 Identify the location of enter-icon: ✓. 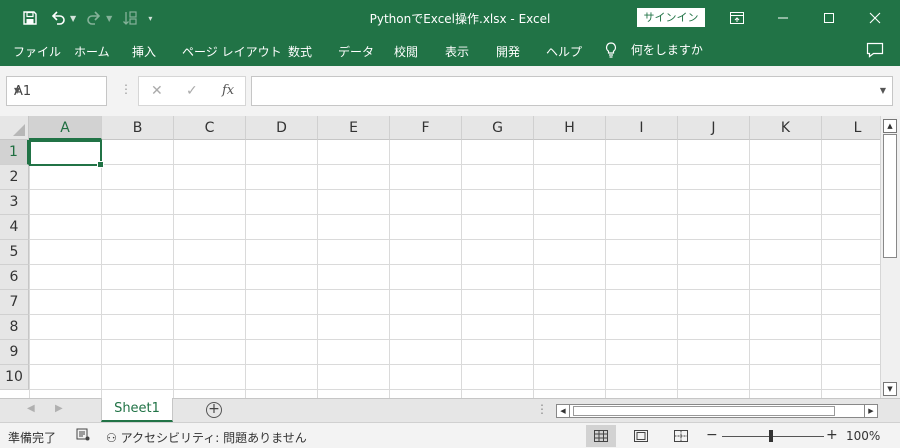
(192, 91).